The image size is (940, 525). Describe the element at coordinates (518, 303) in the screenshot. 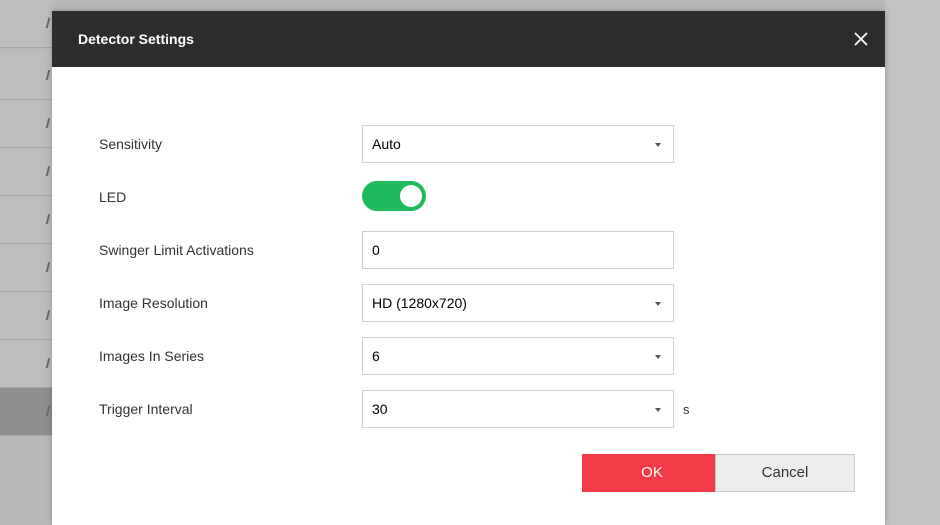

I see `image-resolution-select: HD (1280x720)` at that location.